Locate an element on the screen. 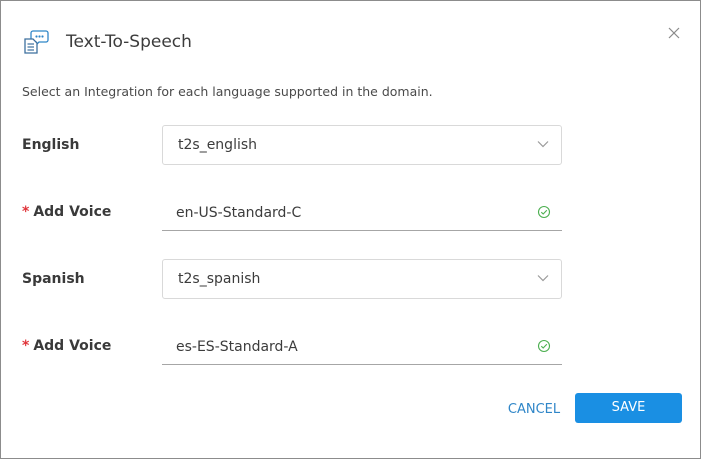 This screenshot has height=459, width=701. integration-select-english: t2s_english is located at coordinates (362, 145).